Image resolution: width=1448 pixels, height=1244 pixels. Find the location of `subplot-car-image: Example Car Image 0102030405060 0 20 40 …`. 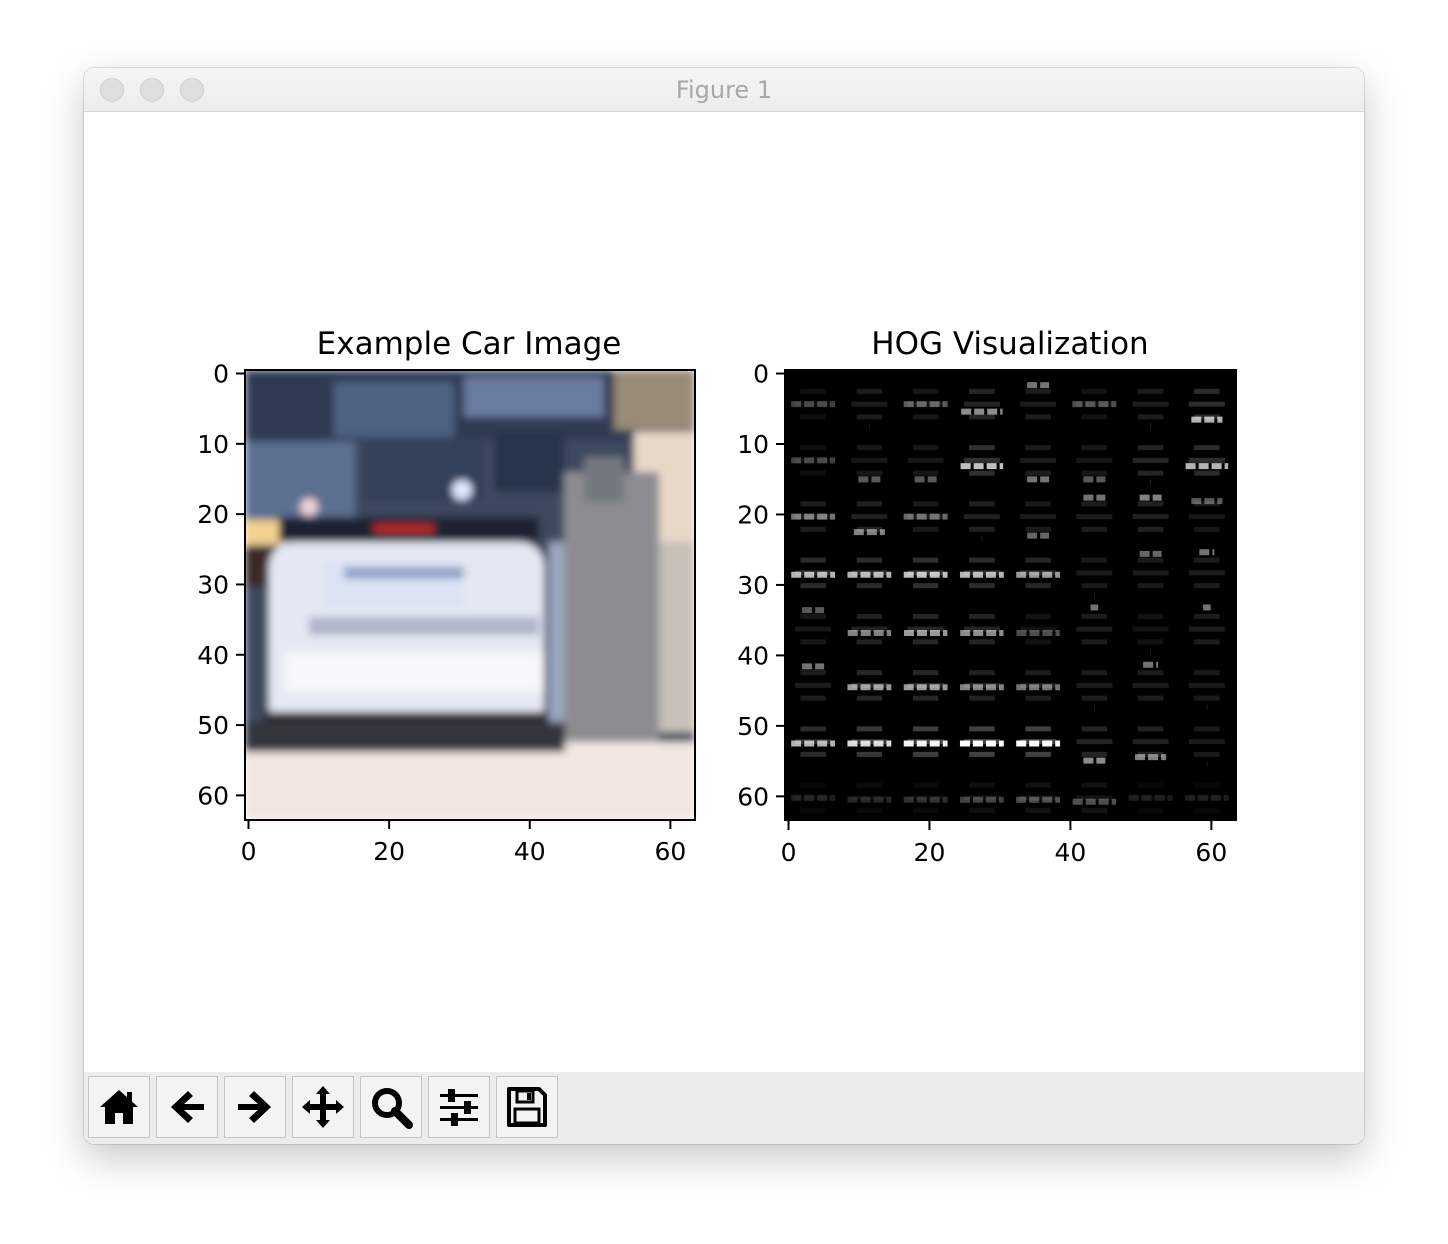

subplot-car-image: Example Car Image 0102030405060 0 20 40 … is located at coordinates (446, 596).